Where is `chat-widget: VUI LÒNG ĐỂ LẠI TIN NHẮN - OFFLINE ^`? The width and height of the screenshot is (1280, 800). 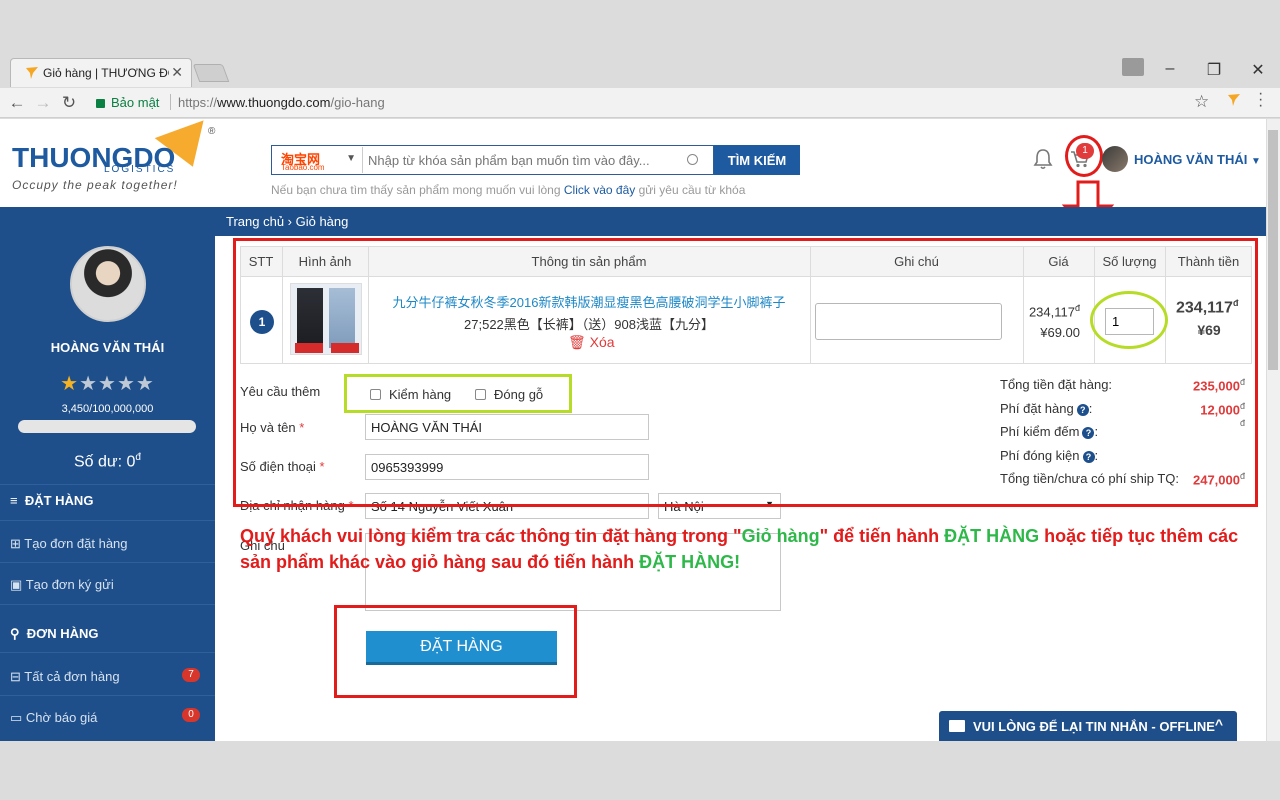 chat-widget: VUI LÒNG ĐỂ LẠI TIN NHẮN - OFFLINE ^ is located at coordinates (1088, 726).